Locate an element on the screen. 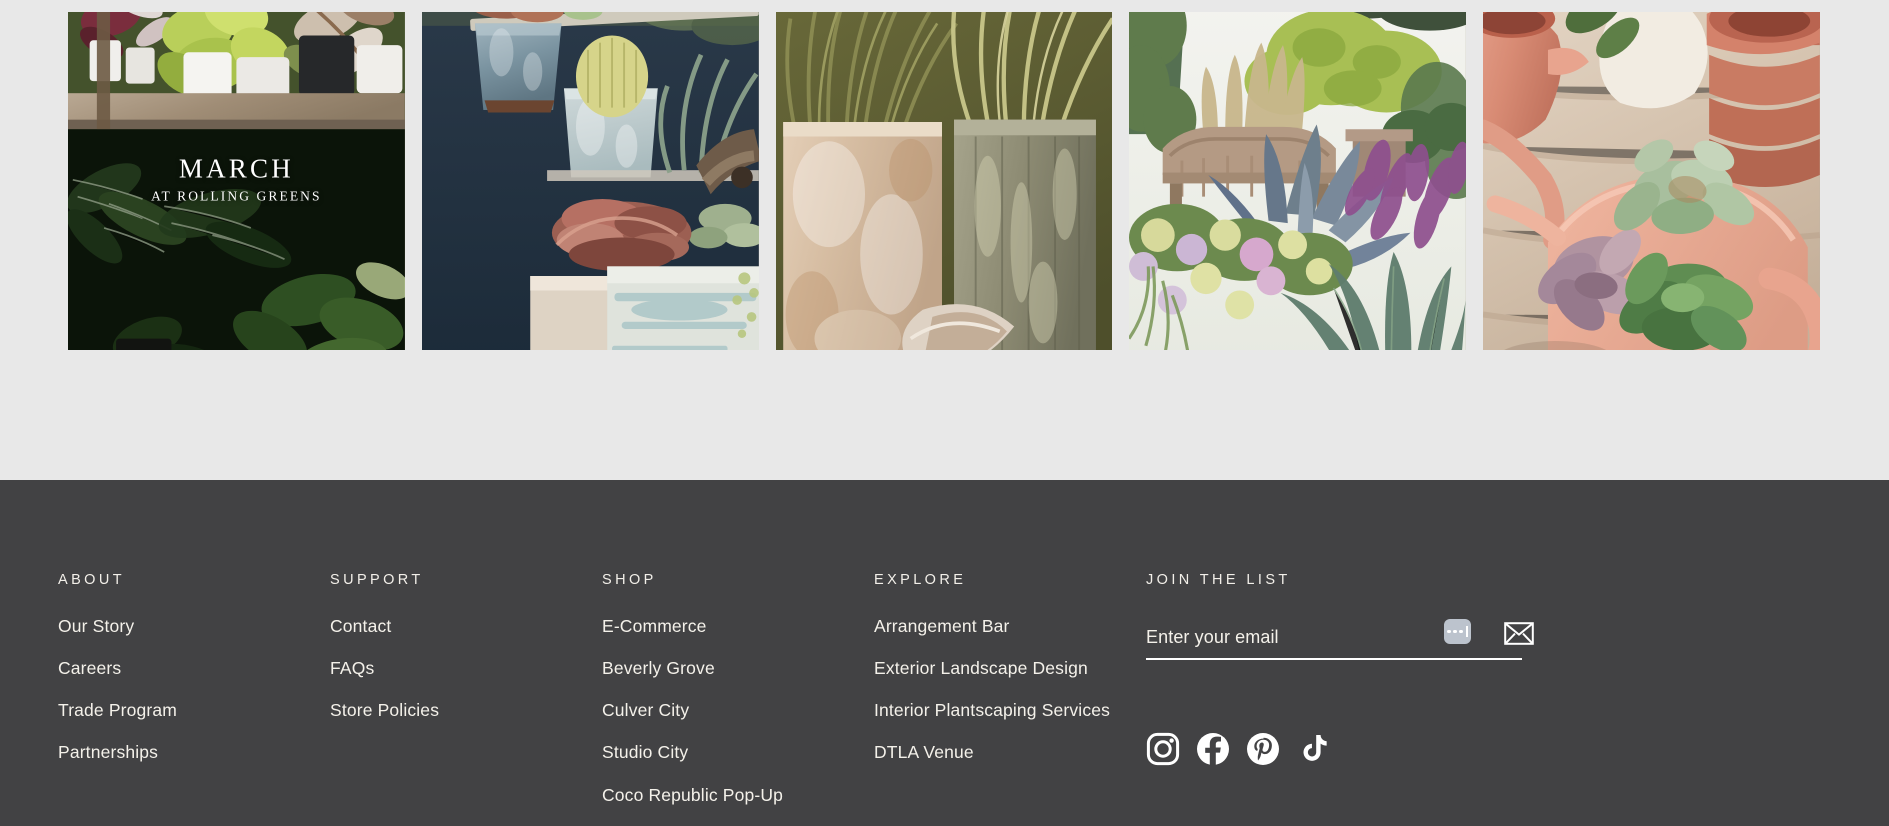 The width and height of the screenshot is (1889, 826). footer-link-partnerships: Partnerships is located at coordinates (108, 752).